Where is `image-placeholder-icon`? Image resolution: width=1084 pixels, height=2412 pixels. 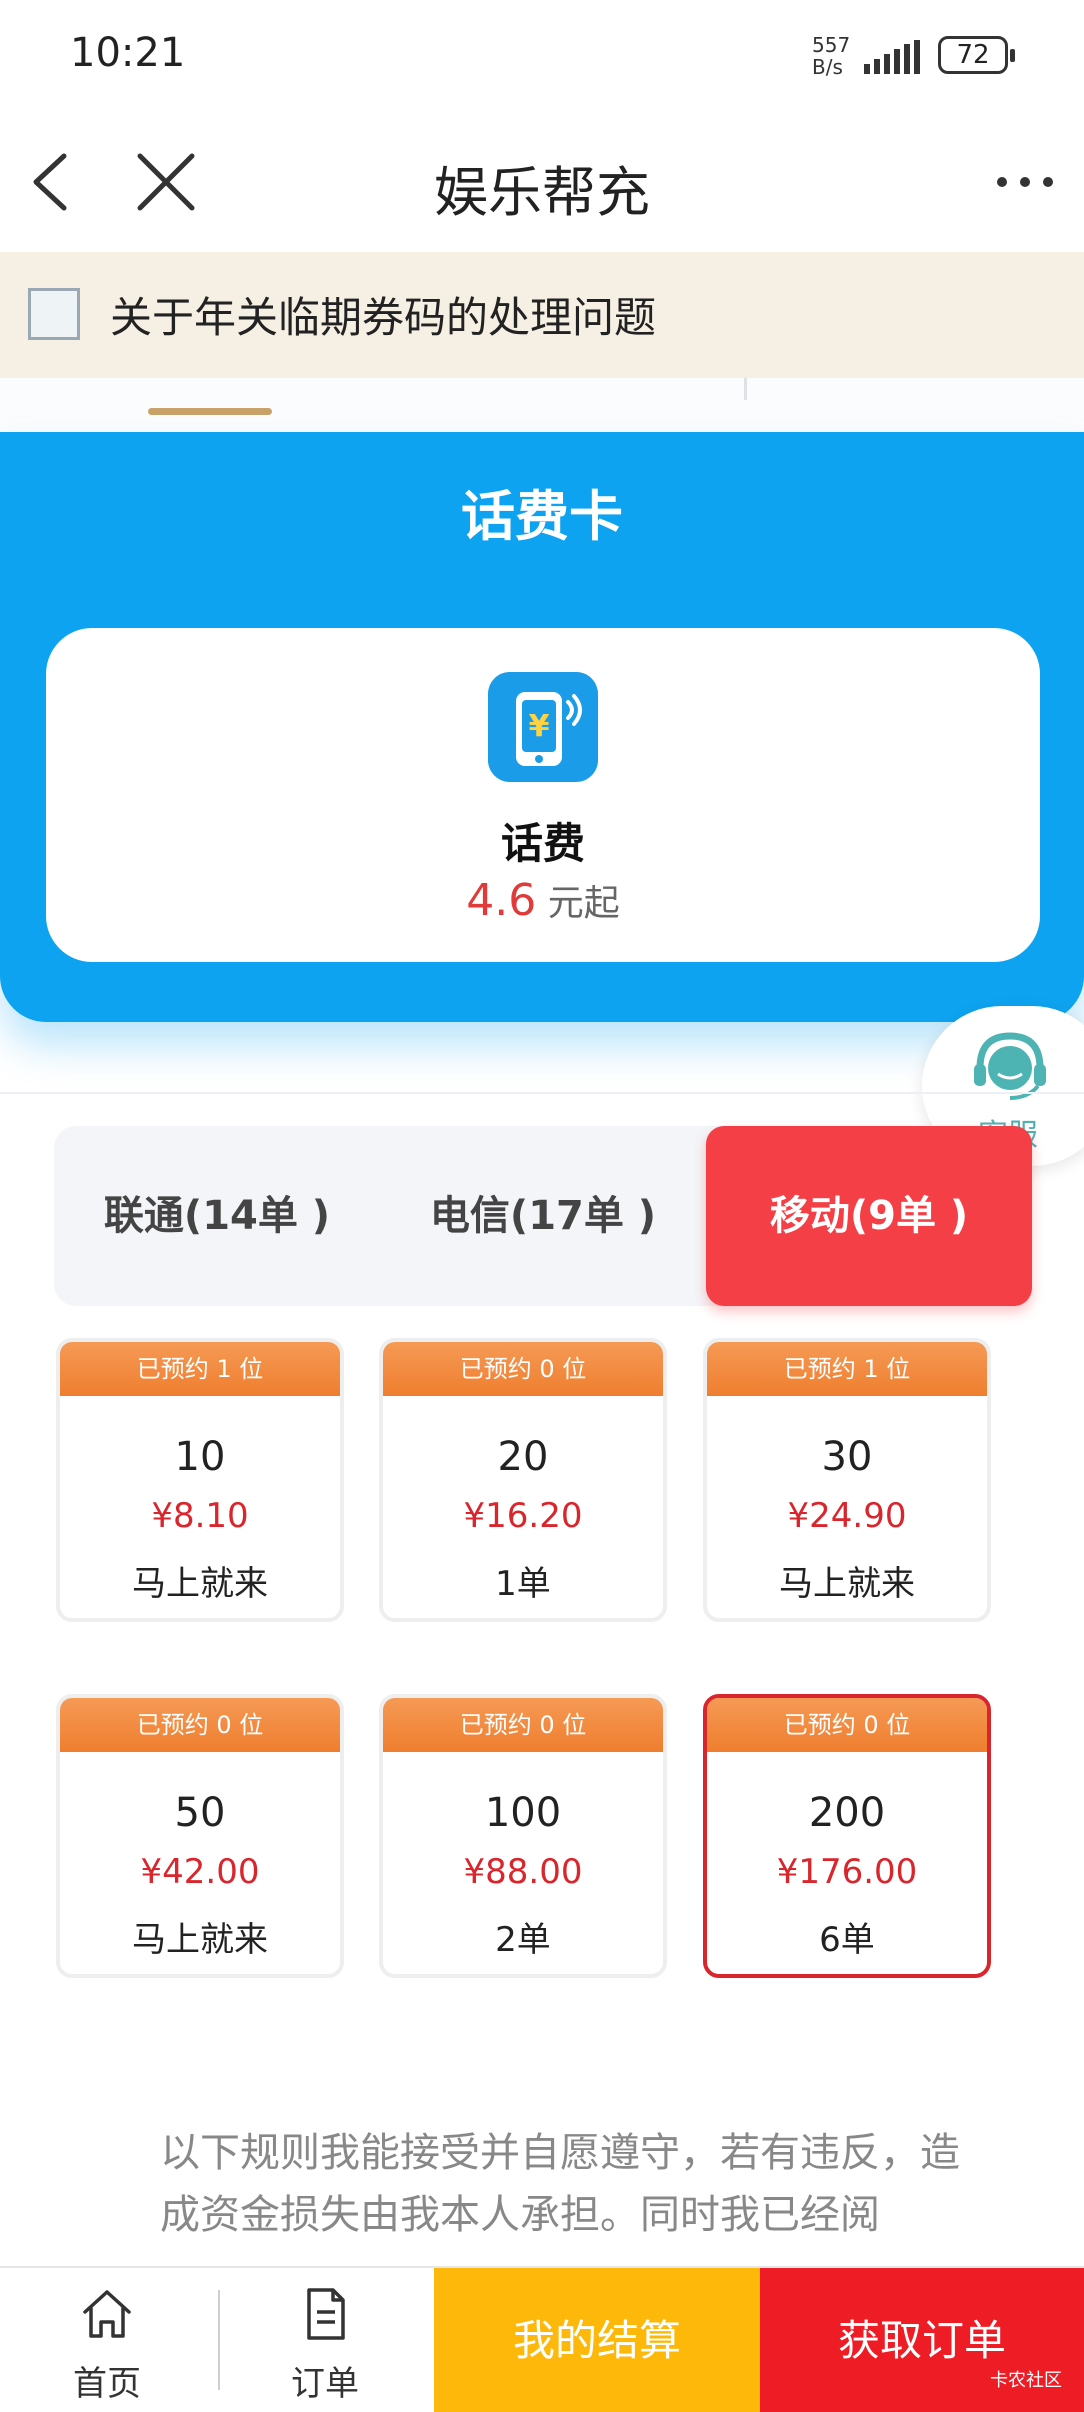
image-placeholder-icon is located at coordinates (54, 314).